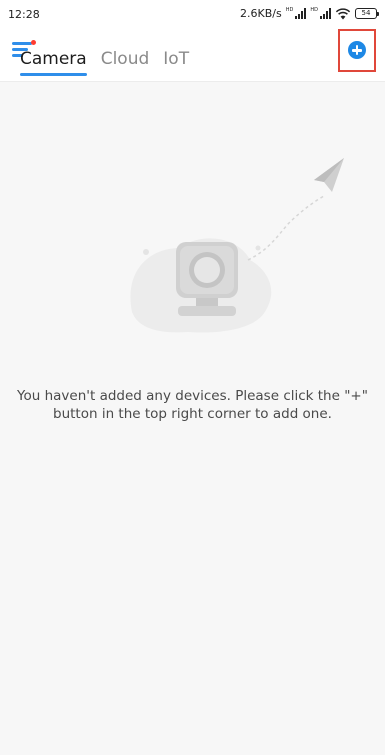  Describe the element at coordinates (24, 14) in the screenshot. I see `status-time: 12:28` at that location.